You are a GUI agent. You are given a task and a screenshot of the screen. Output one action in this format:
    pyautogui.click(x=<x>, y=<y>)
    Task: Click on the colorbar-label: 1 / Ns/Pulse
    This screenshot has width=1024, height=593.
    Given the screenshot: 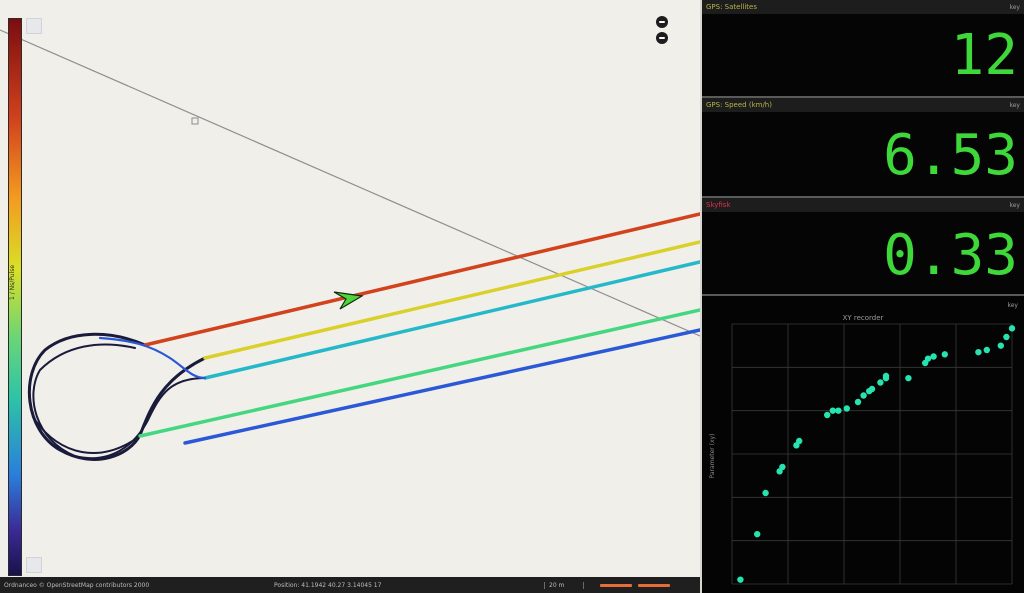 What is the action you would take?
    pyautogui.click(x=12, y=282)
    